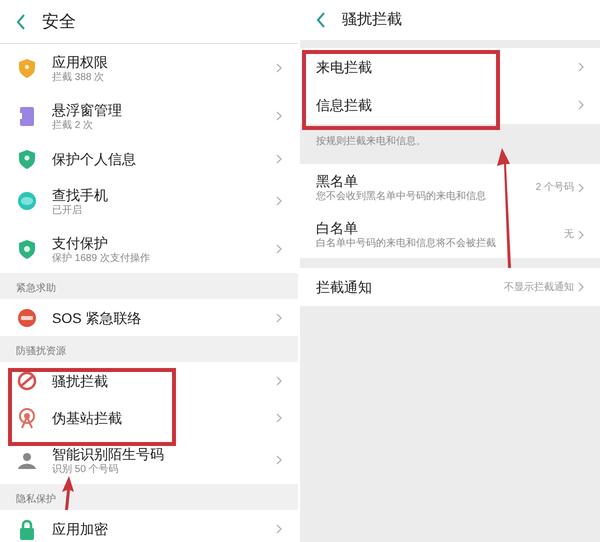  I want to click on row-subtitle: 您不会收到黑名单中号码的来电和信息, so click(401, 196).